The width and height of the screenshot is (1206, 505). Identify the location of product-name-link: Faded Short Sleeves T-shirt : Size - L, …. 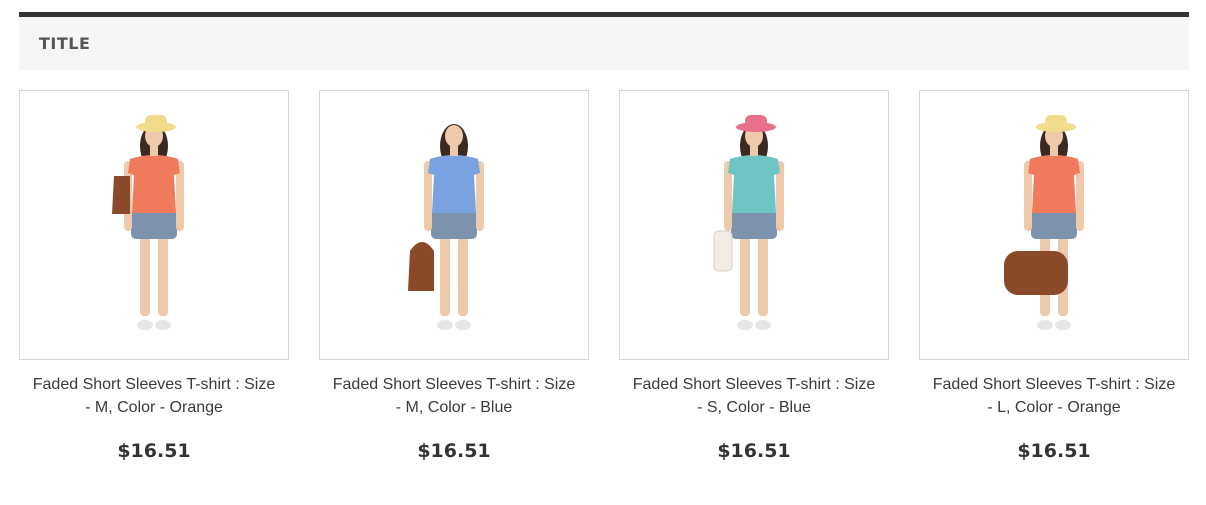
(1054, 396).